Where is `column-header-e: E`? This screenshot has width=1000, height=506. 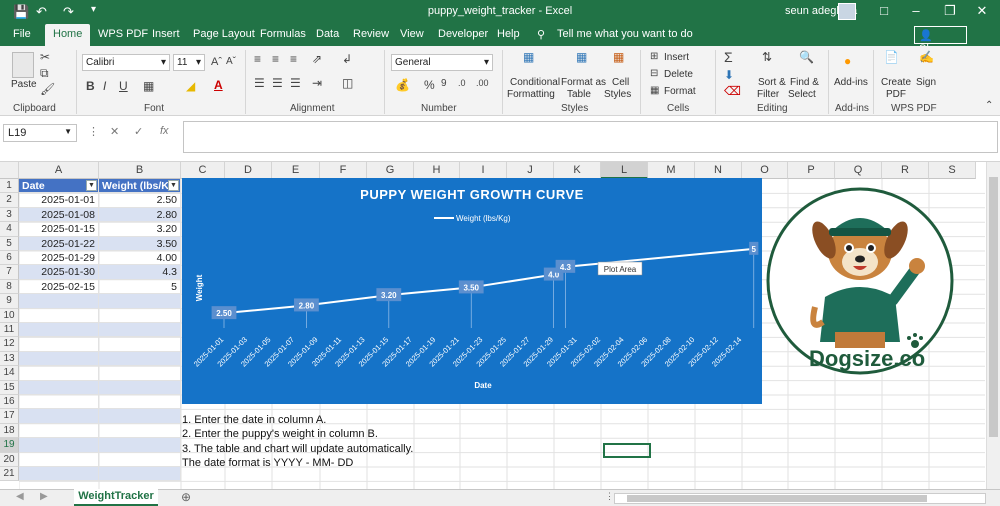 column-header-e: E is located at coordinates (296, 170).